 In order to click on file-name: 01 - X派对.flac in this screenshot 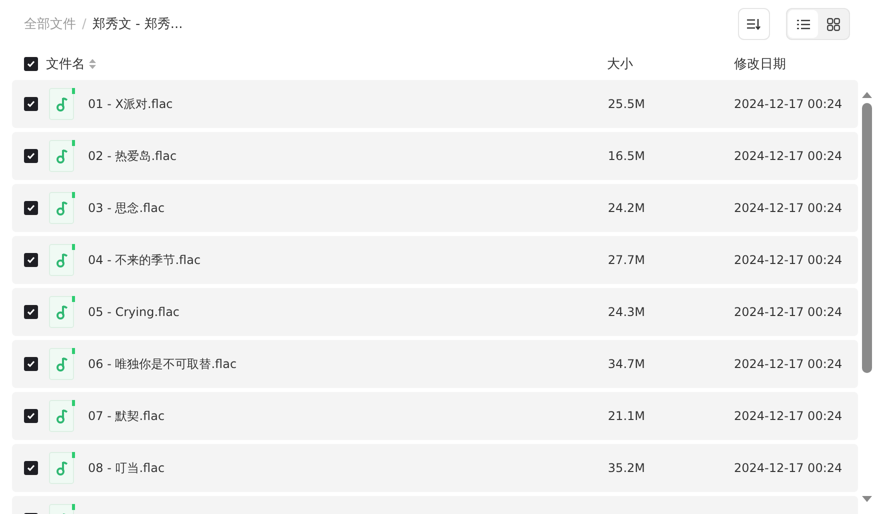, I will do `click(131, 104)`.